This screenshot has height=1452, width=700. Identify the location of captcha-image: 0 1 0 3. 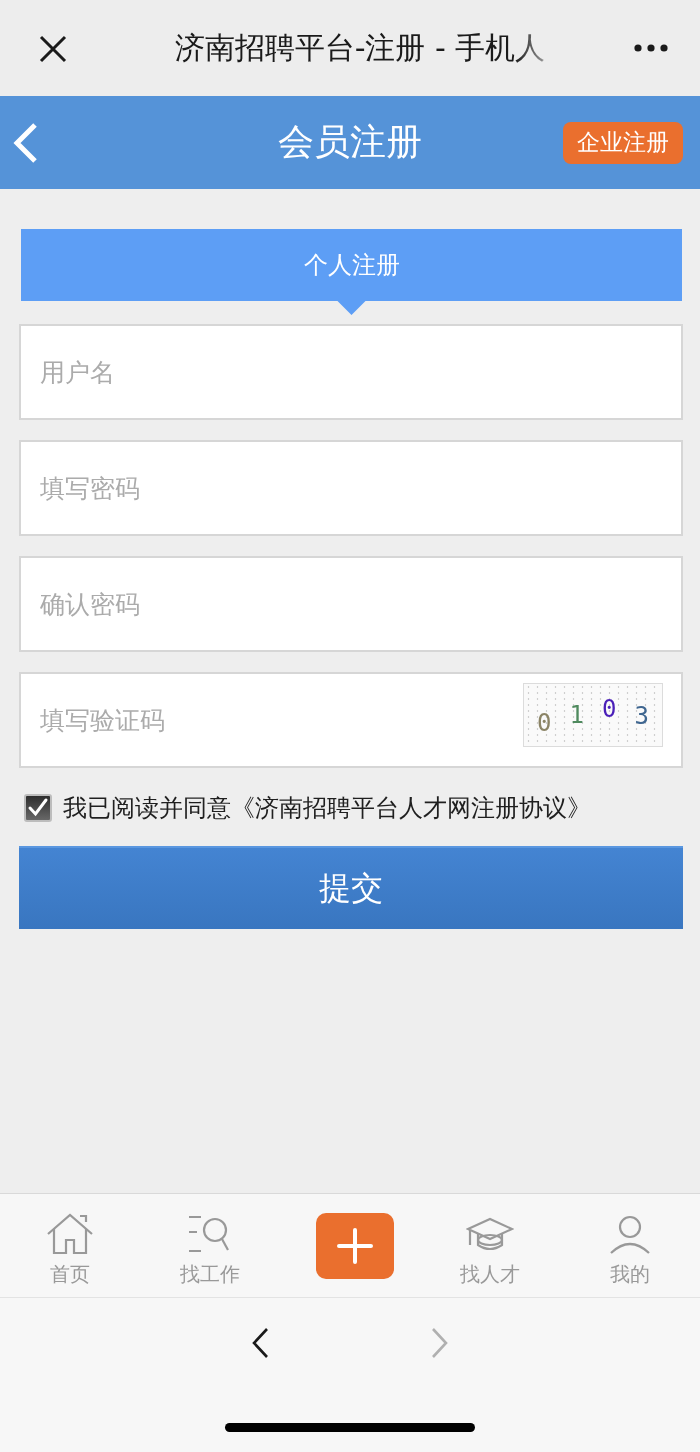
(593, 715).